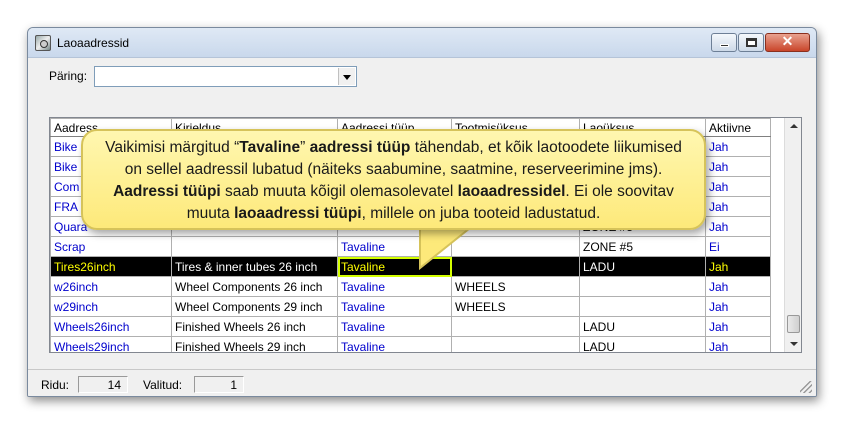 This screenshot has width=843, height=423. Describe the element at coordinates (225, 76) in the screenshot. I see `query-dropdown` at that location.